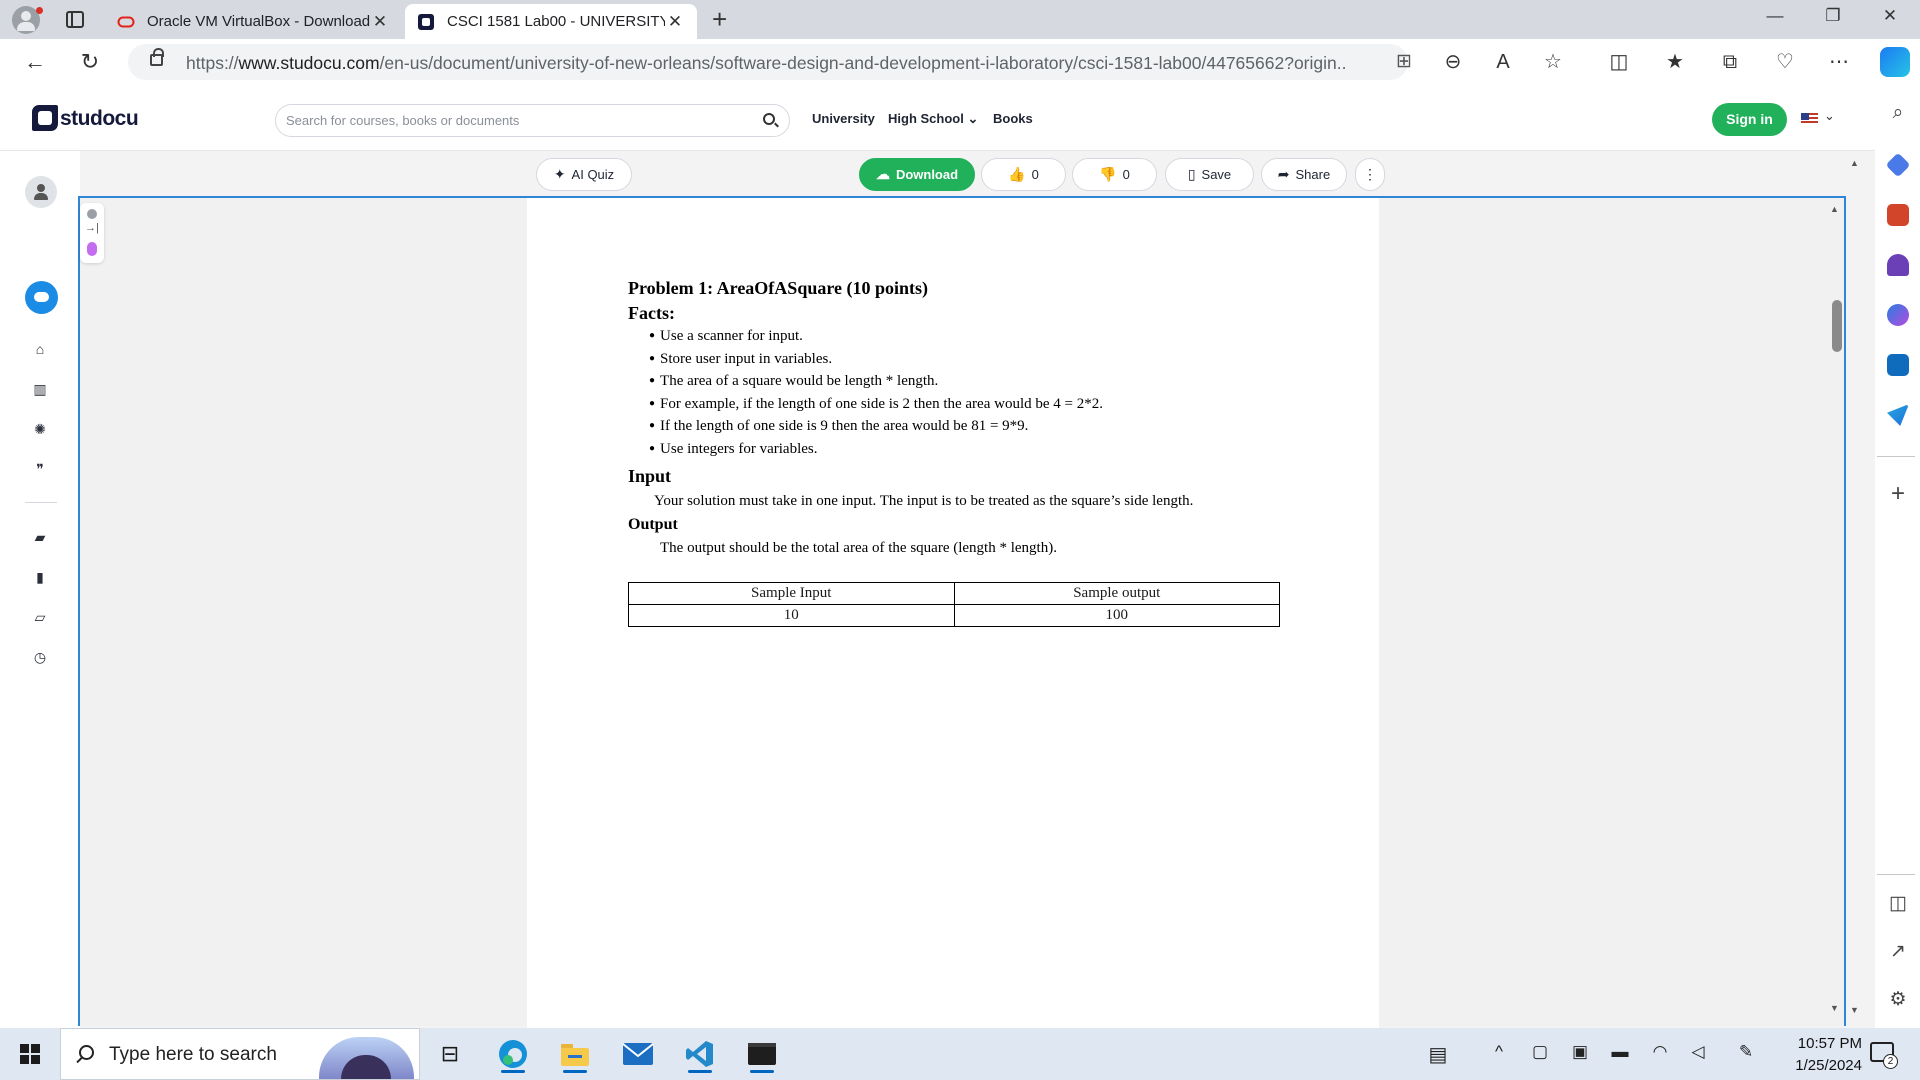 Image resolution: width=1920 pixels, height=1080 pixels. I want to click on collections-icon: ⧉, so click(1730, 62).